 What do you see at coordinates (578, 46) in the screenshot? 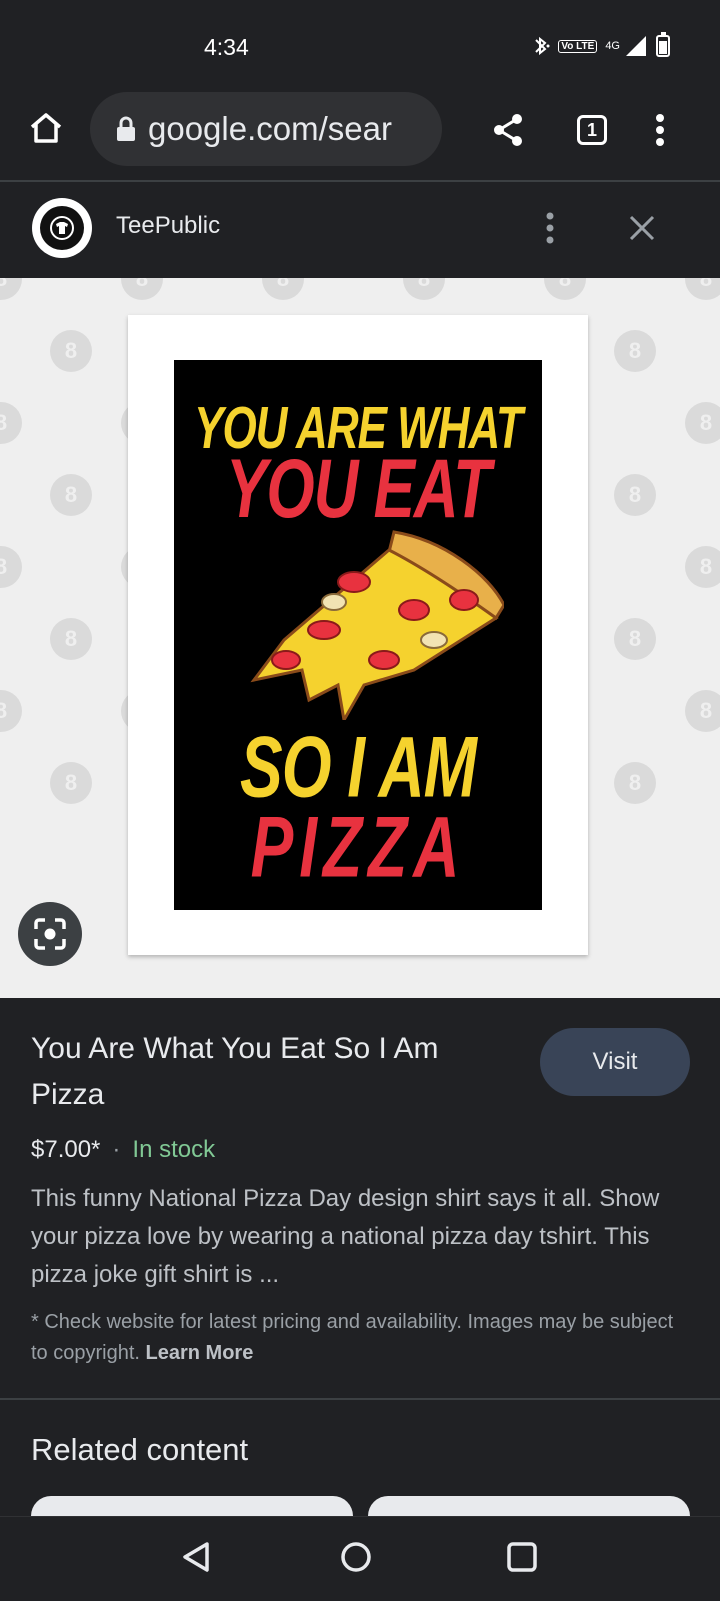
I see `volte-badge: Vo LTE` at bounding box center [578, 46].